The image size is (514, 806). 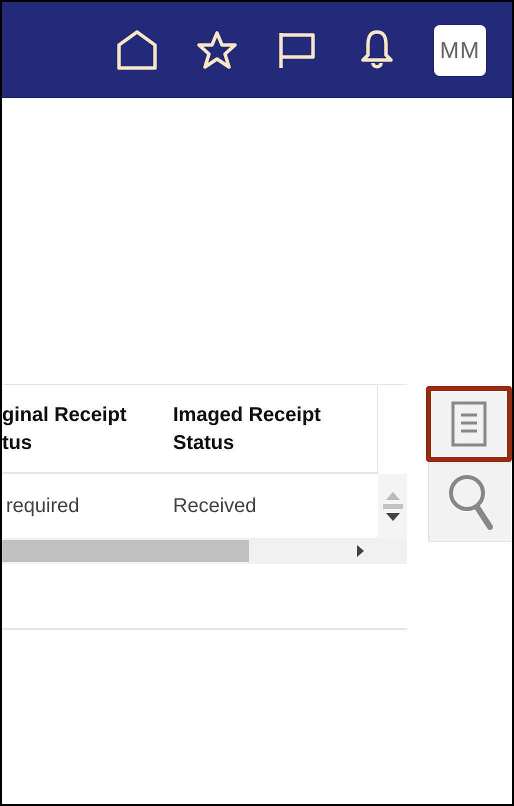 I want to click on column-header: tus, so click(x=17, y=443).